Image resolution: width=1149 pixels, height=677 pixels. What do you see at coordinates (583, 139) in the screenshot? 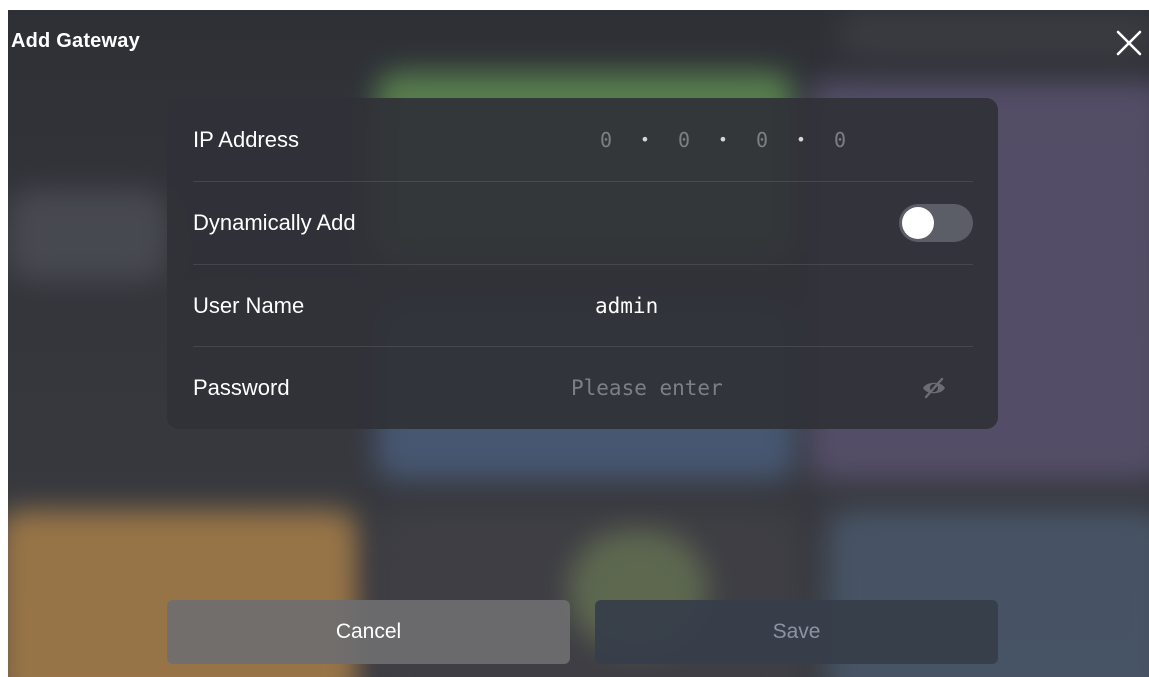
I see `ip-address-row: IP Address 0 • 0 • 0 • 0` at bounding box center [583, 139].